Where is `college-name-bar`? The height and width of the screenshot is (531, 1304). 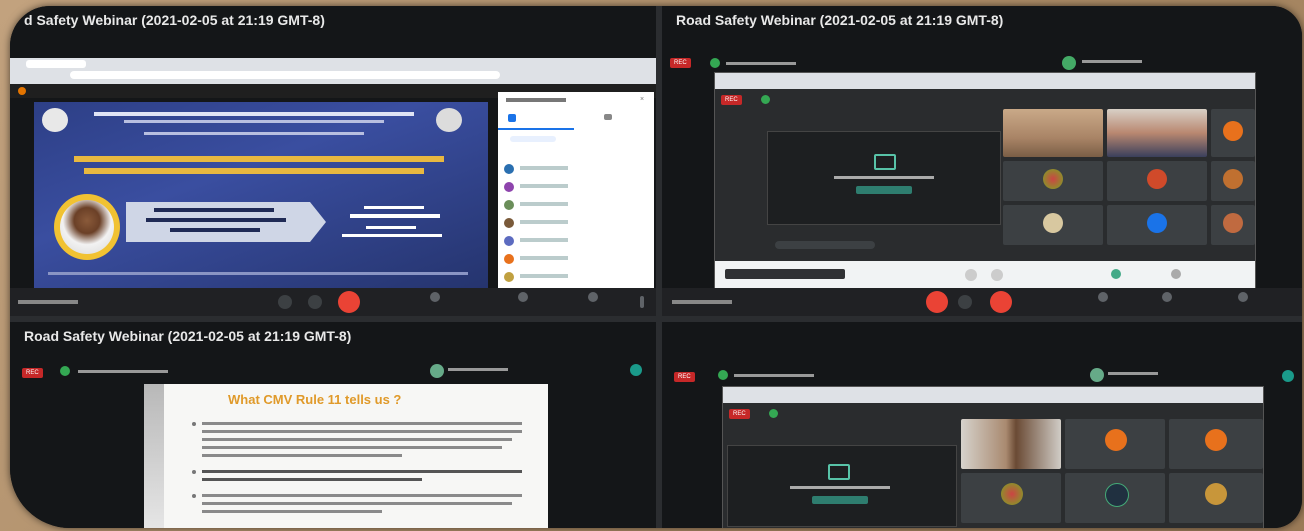
college-name-bar is located at coordinates (254, 114).